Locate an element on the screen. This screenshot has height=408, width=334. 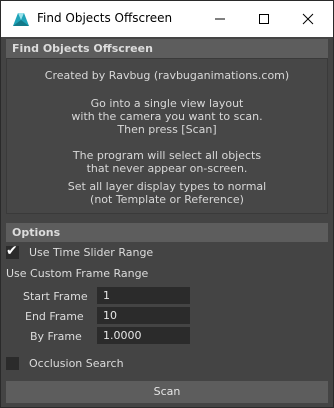
occlusion-search-label: Occlusion Search is located at coordinates (76, 363).